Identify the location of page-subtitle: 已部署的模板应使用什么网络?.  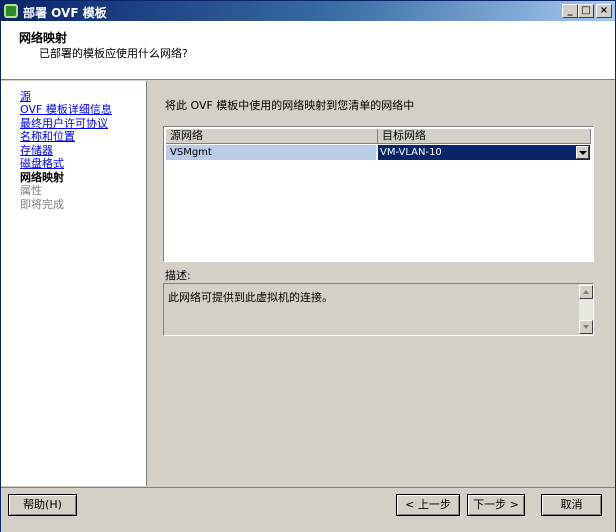
(113, 53).